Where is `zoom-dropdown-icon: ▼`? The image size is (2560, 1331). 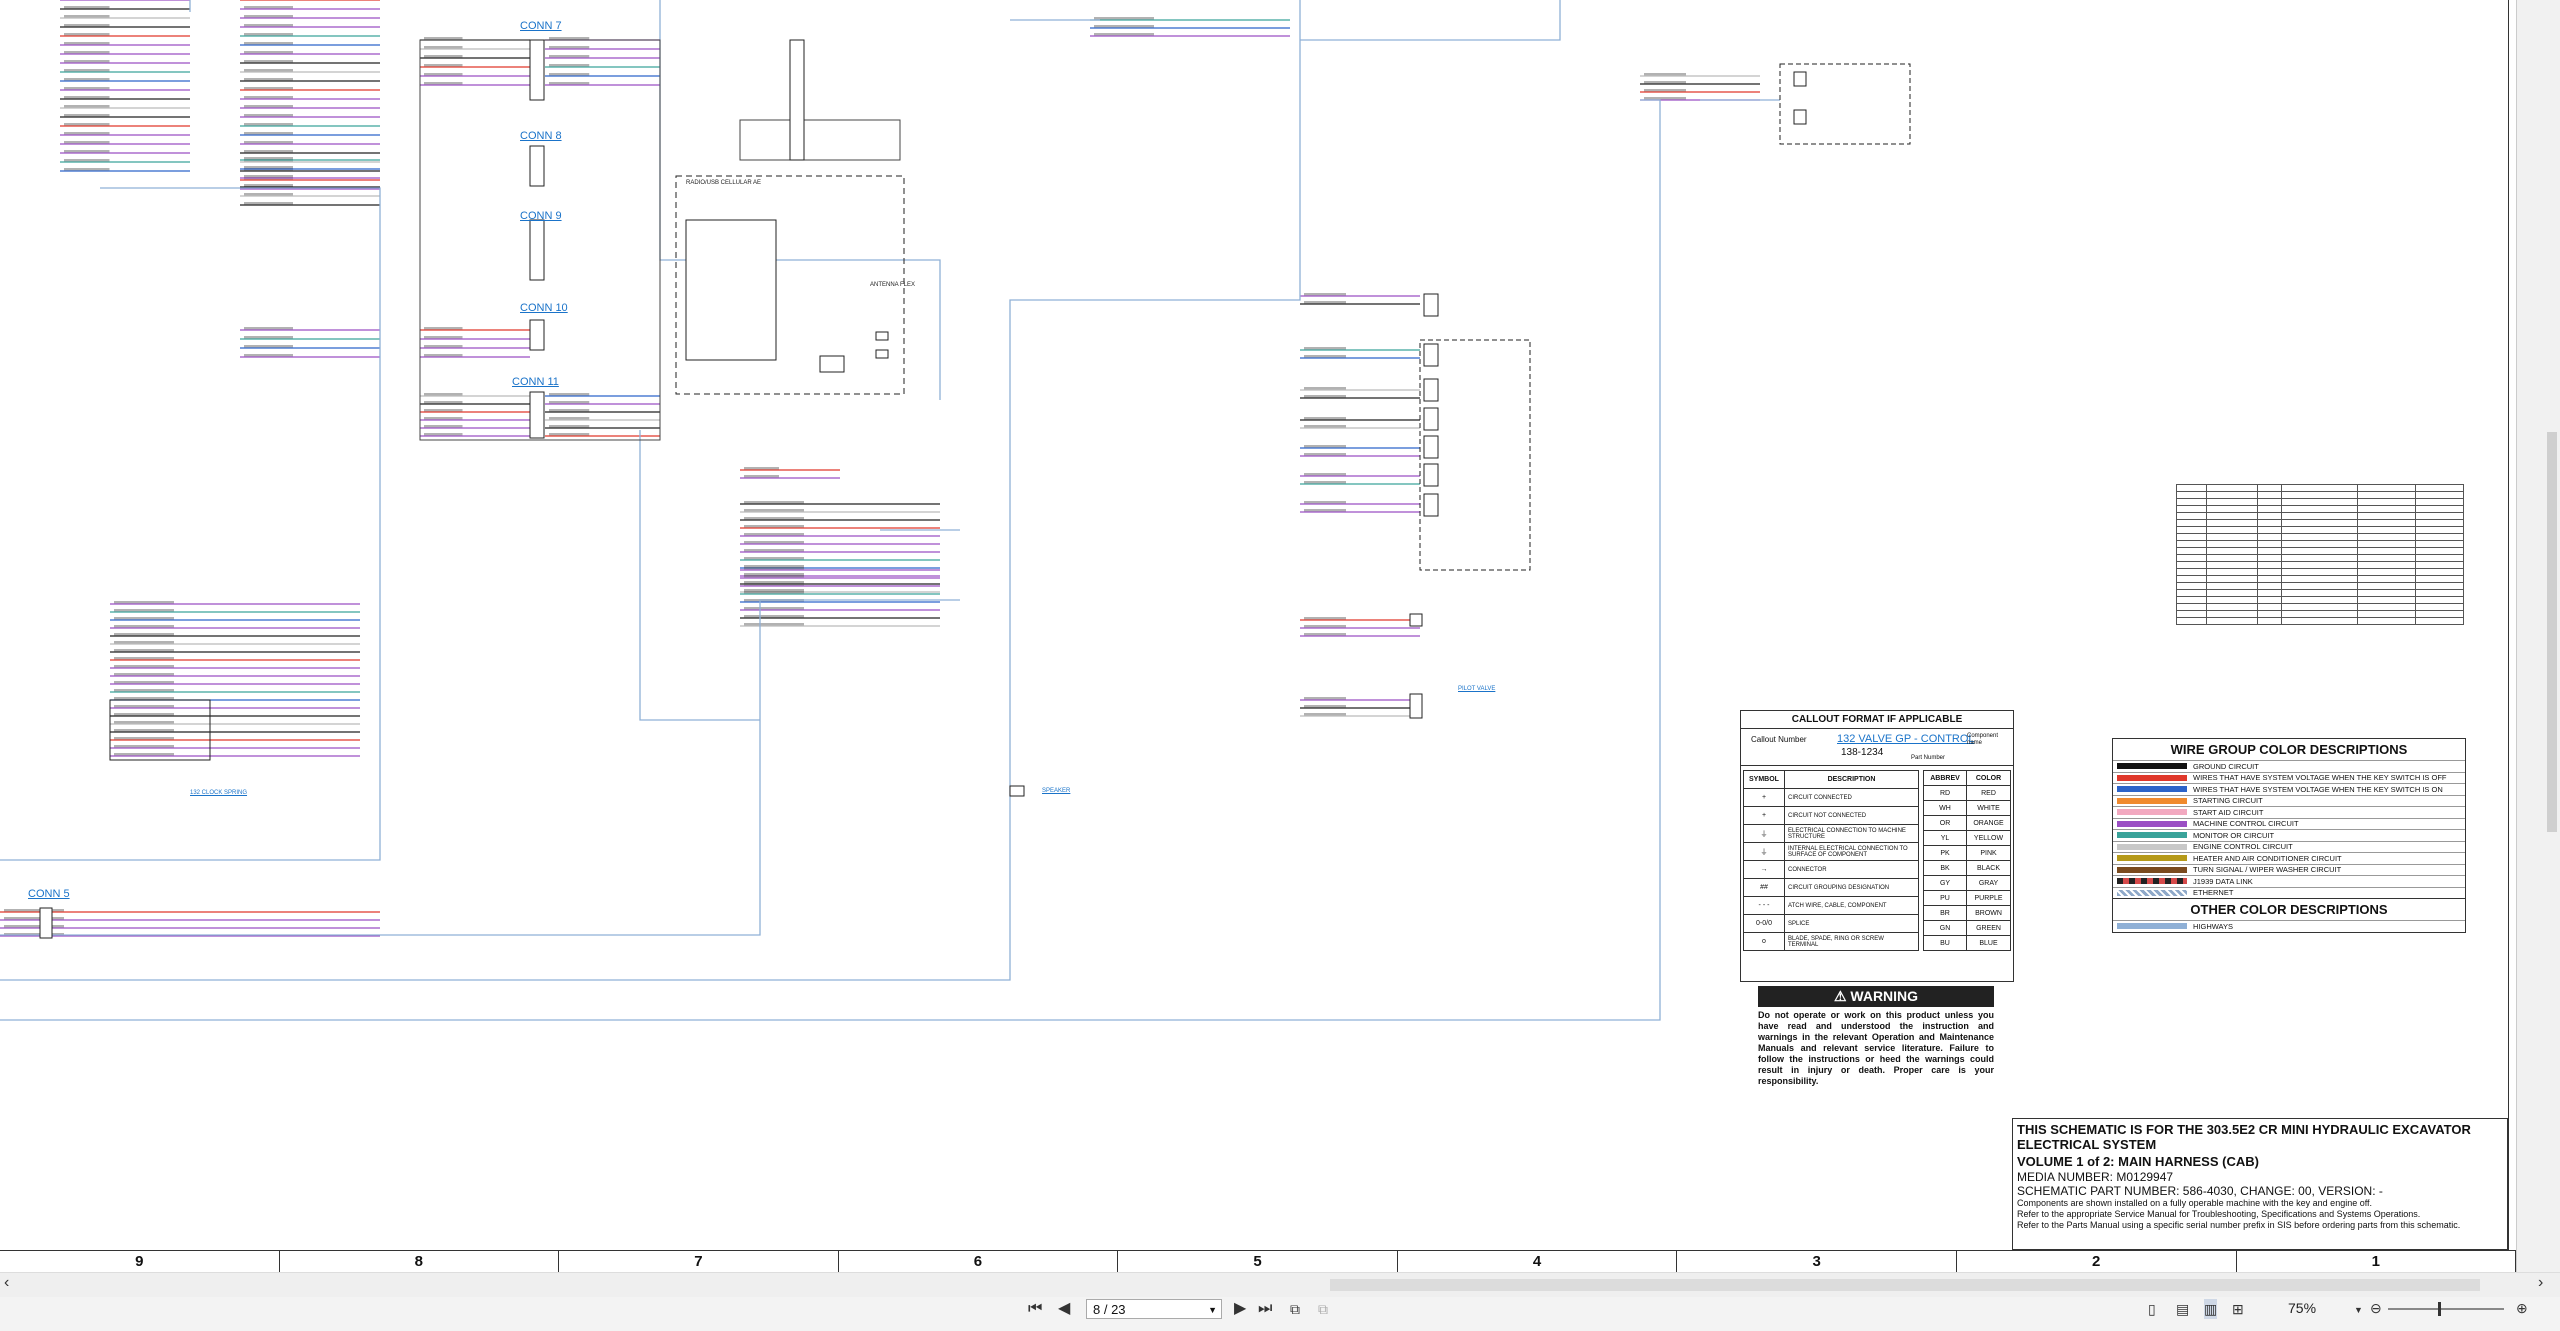
zoom-dropdown-icon: ▼ is located at coordinates (2358, 1310).